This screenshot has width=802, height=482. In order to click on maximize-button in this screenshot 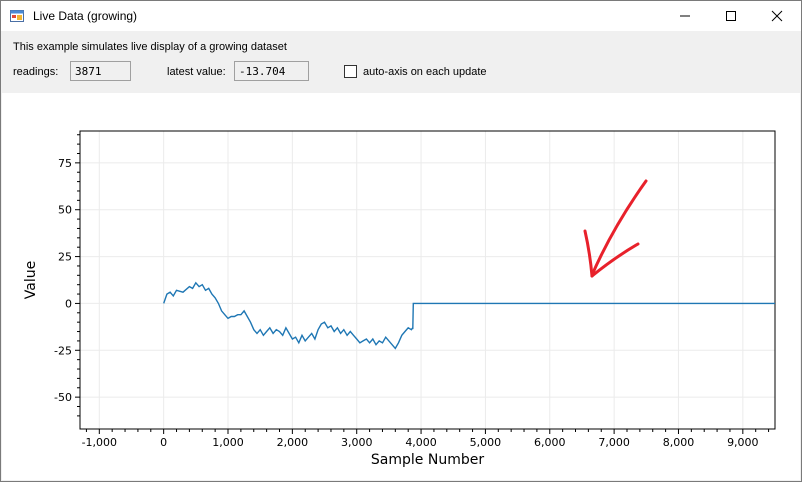, I will do `click(731, 16)`.